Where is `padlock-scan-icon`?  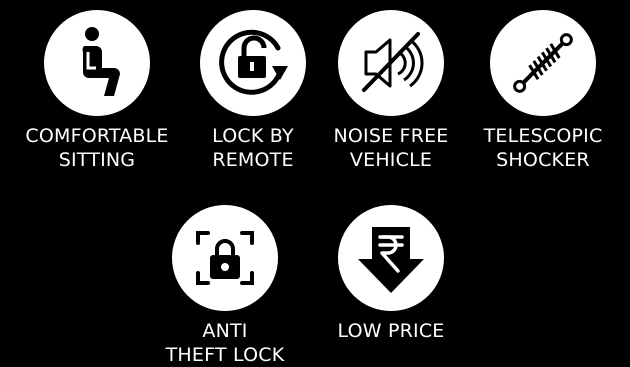
padlock-scan-icon is located at coordinates (225, 258).